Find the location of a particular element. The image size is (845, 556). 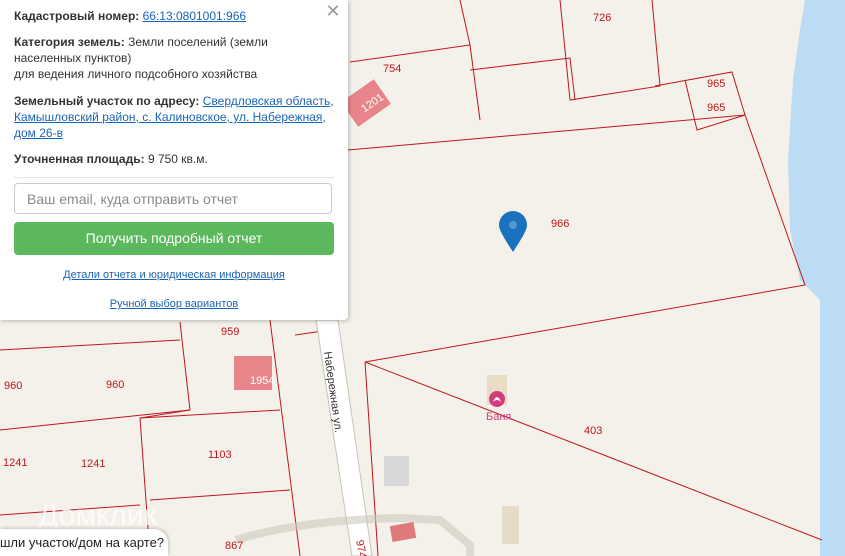

cadastral-row: Кадастровый номер: 66:13:0801001:966 is located at coordinates (175, 16).